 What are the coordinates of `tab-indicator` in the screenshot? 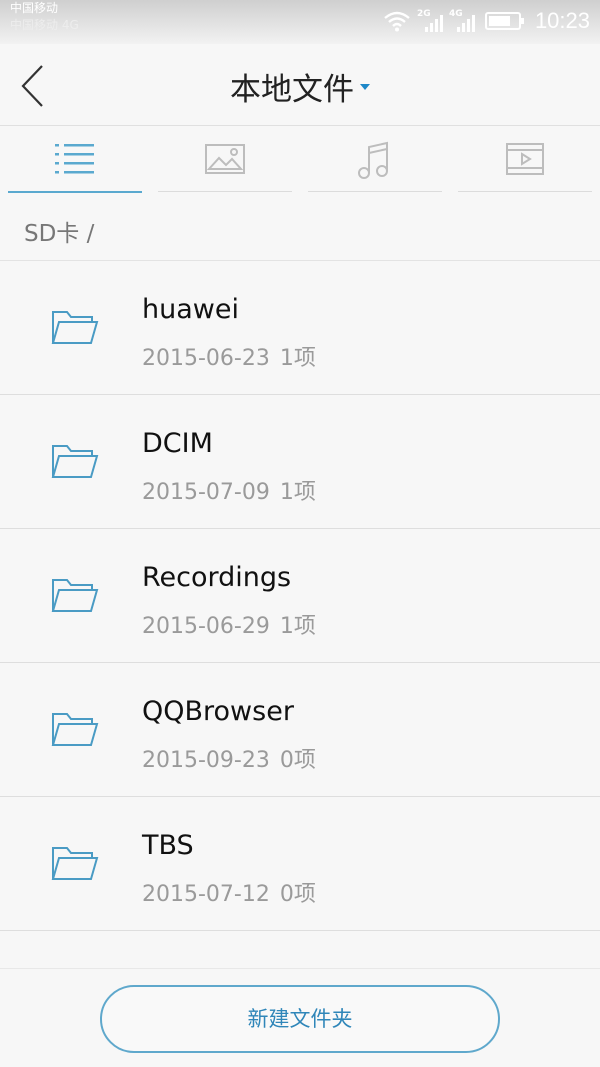 It's located at (75, 192).